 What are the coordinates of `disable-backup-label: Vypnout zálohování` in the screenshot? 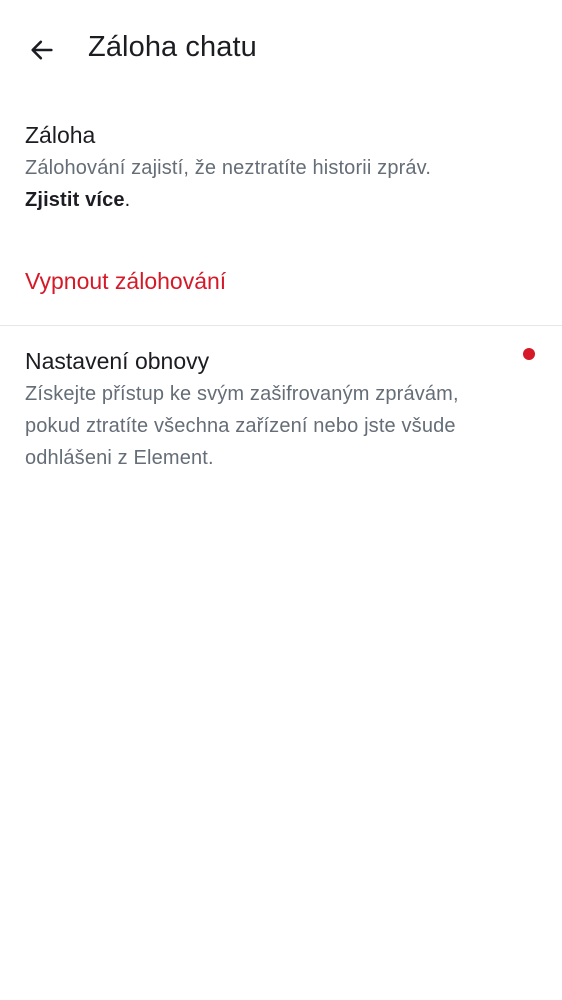 It's located at (126, 280).